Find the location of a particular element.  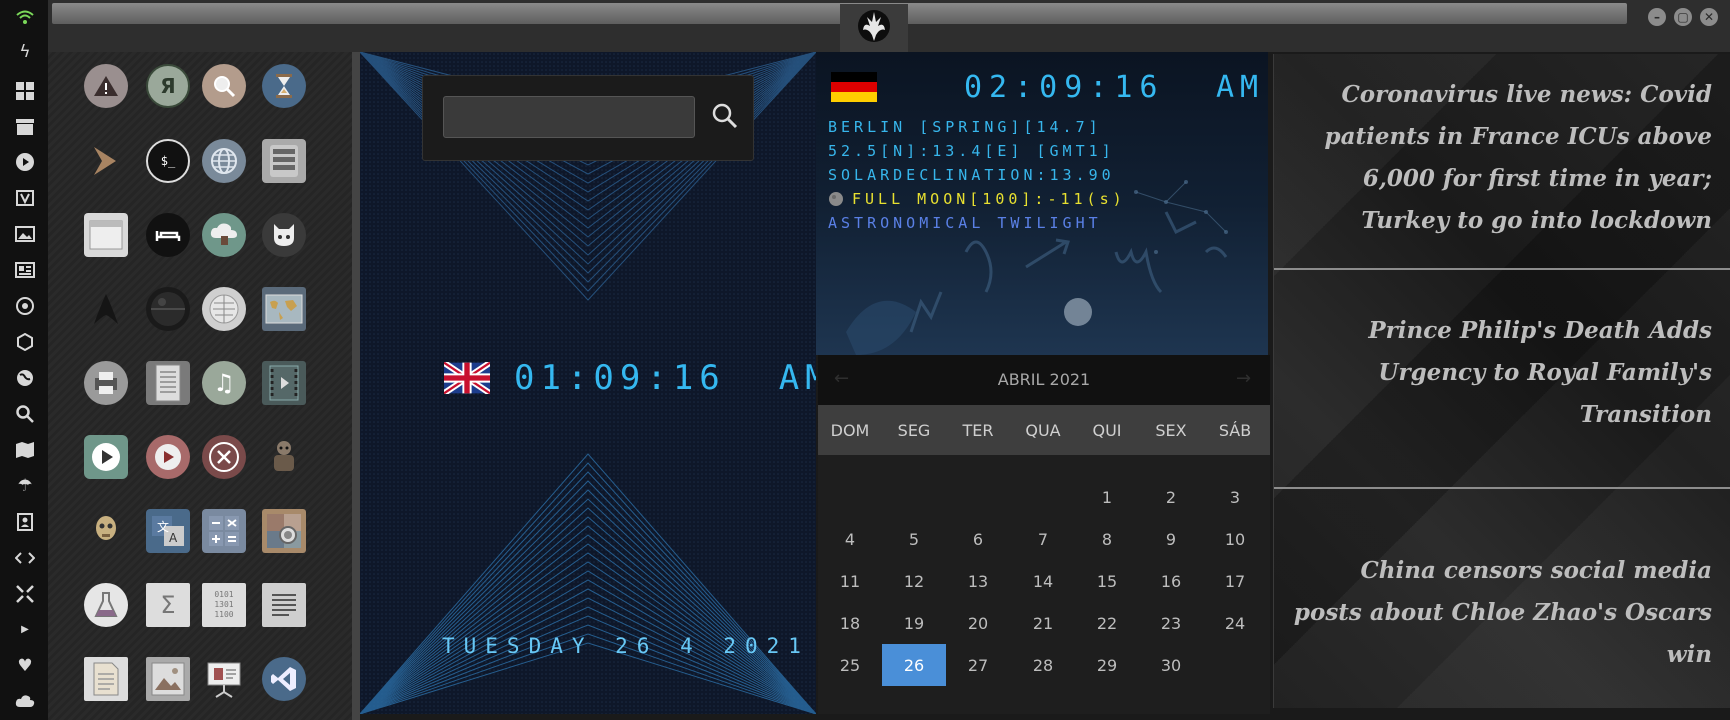

text-editor-app-icon is located at coordinates (284, 605).